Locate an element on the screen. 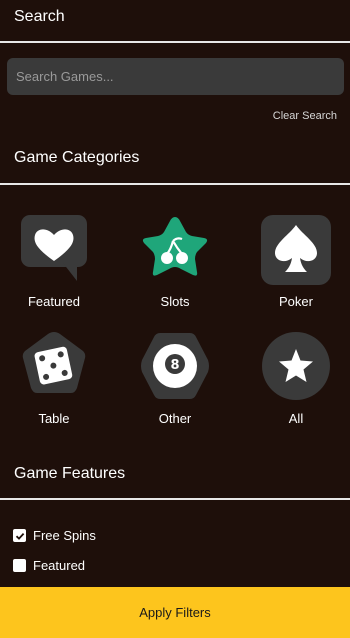 The width and height of the screenshot is (350, 638). checkmark-icon is located at coordinates (19, 536).